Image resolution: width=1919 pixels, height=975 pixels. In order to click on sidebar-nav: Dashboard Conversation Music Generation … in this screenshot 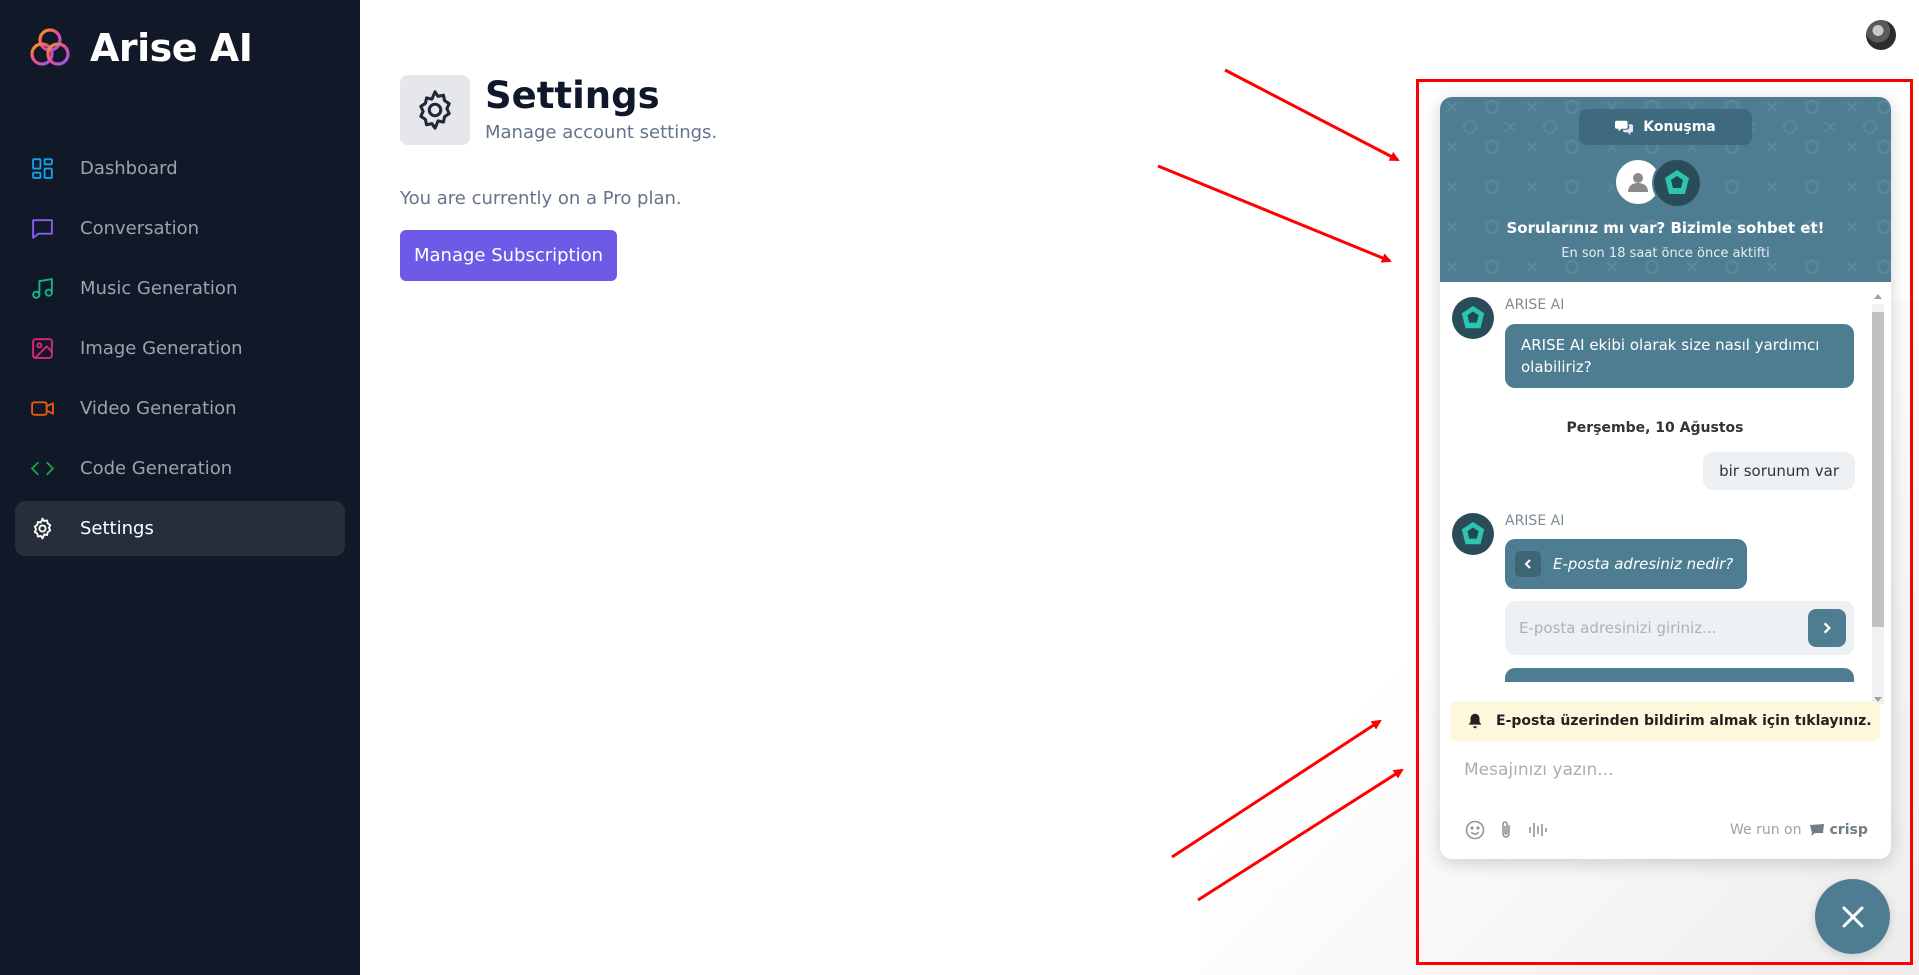, I will do `click(180, 351)`.